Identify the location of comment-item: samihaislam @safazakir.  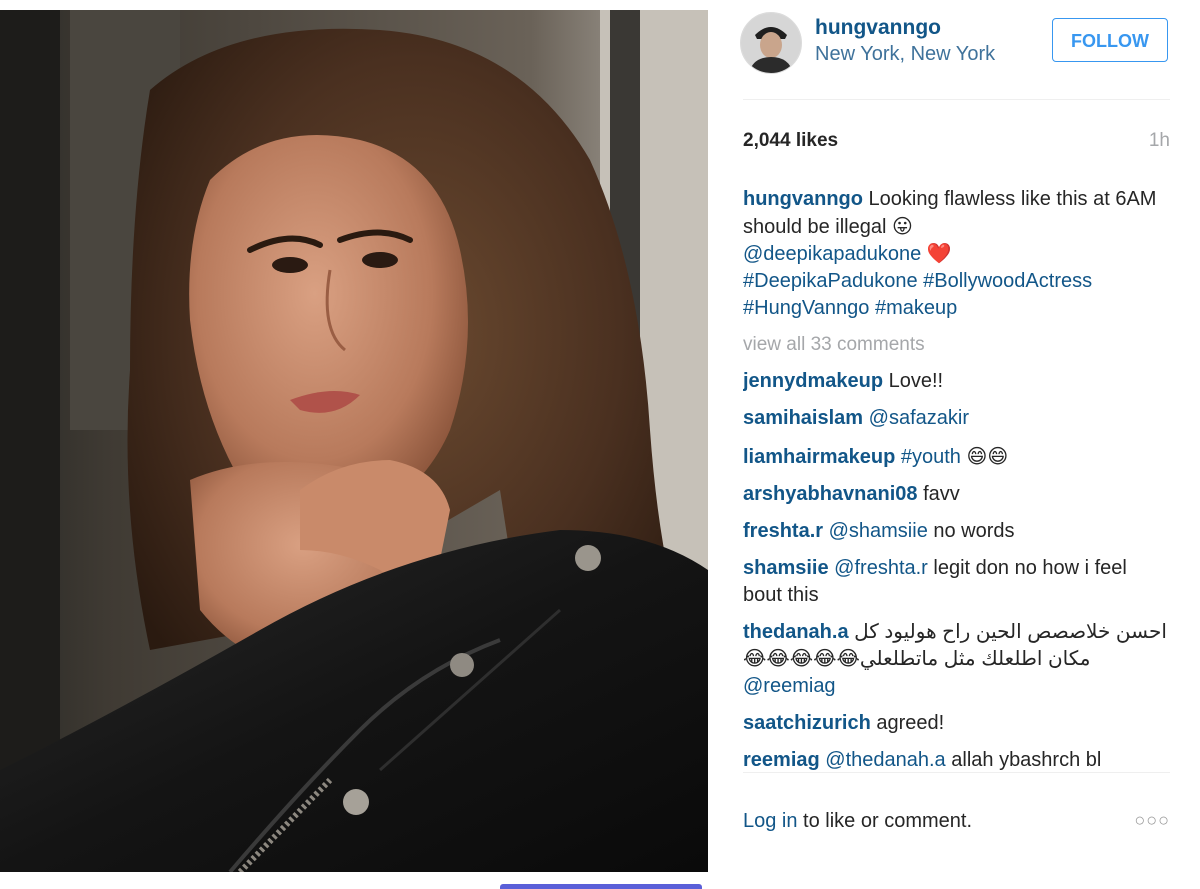
(956, 418).